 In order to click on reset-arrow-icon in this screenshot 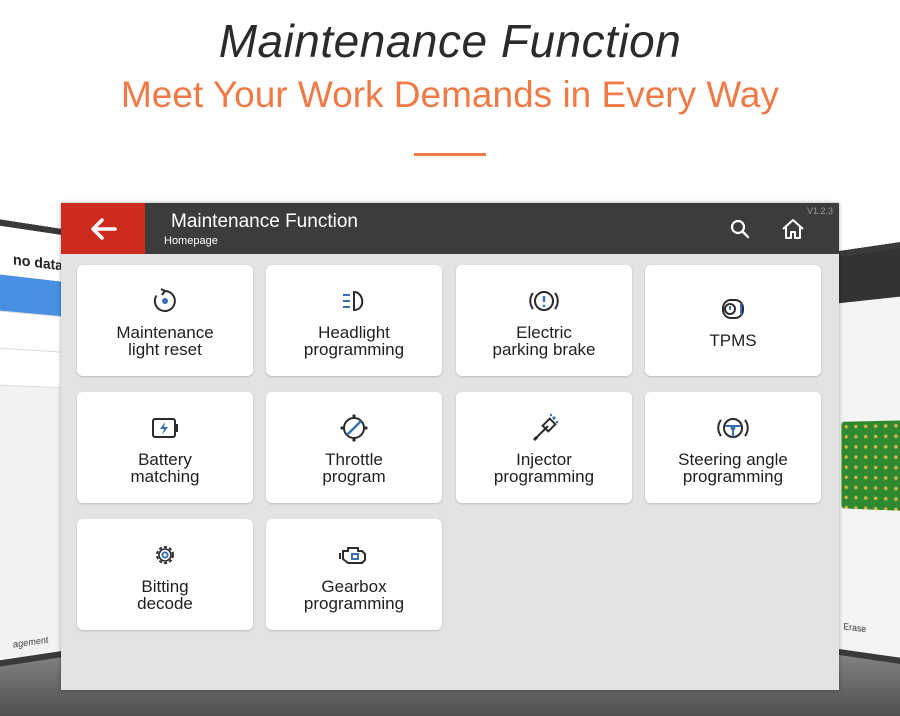, I will do `click(165, 301)`.